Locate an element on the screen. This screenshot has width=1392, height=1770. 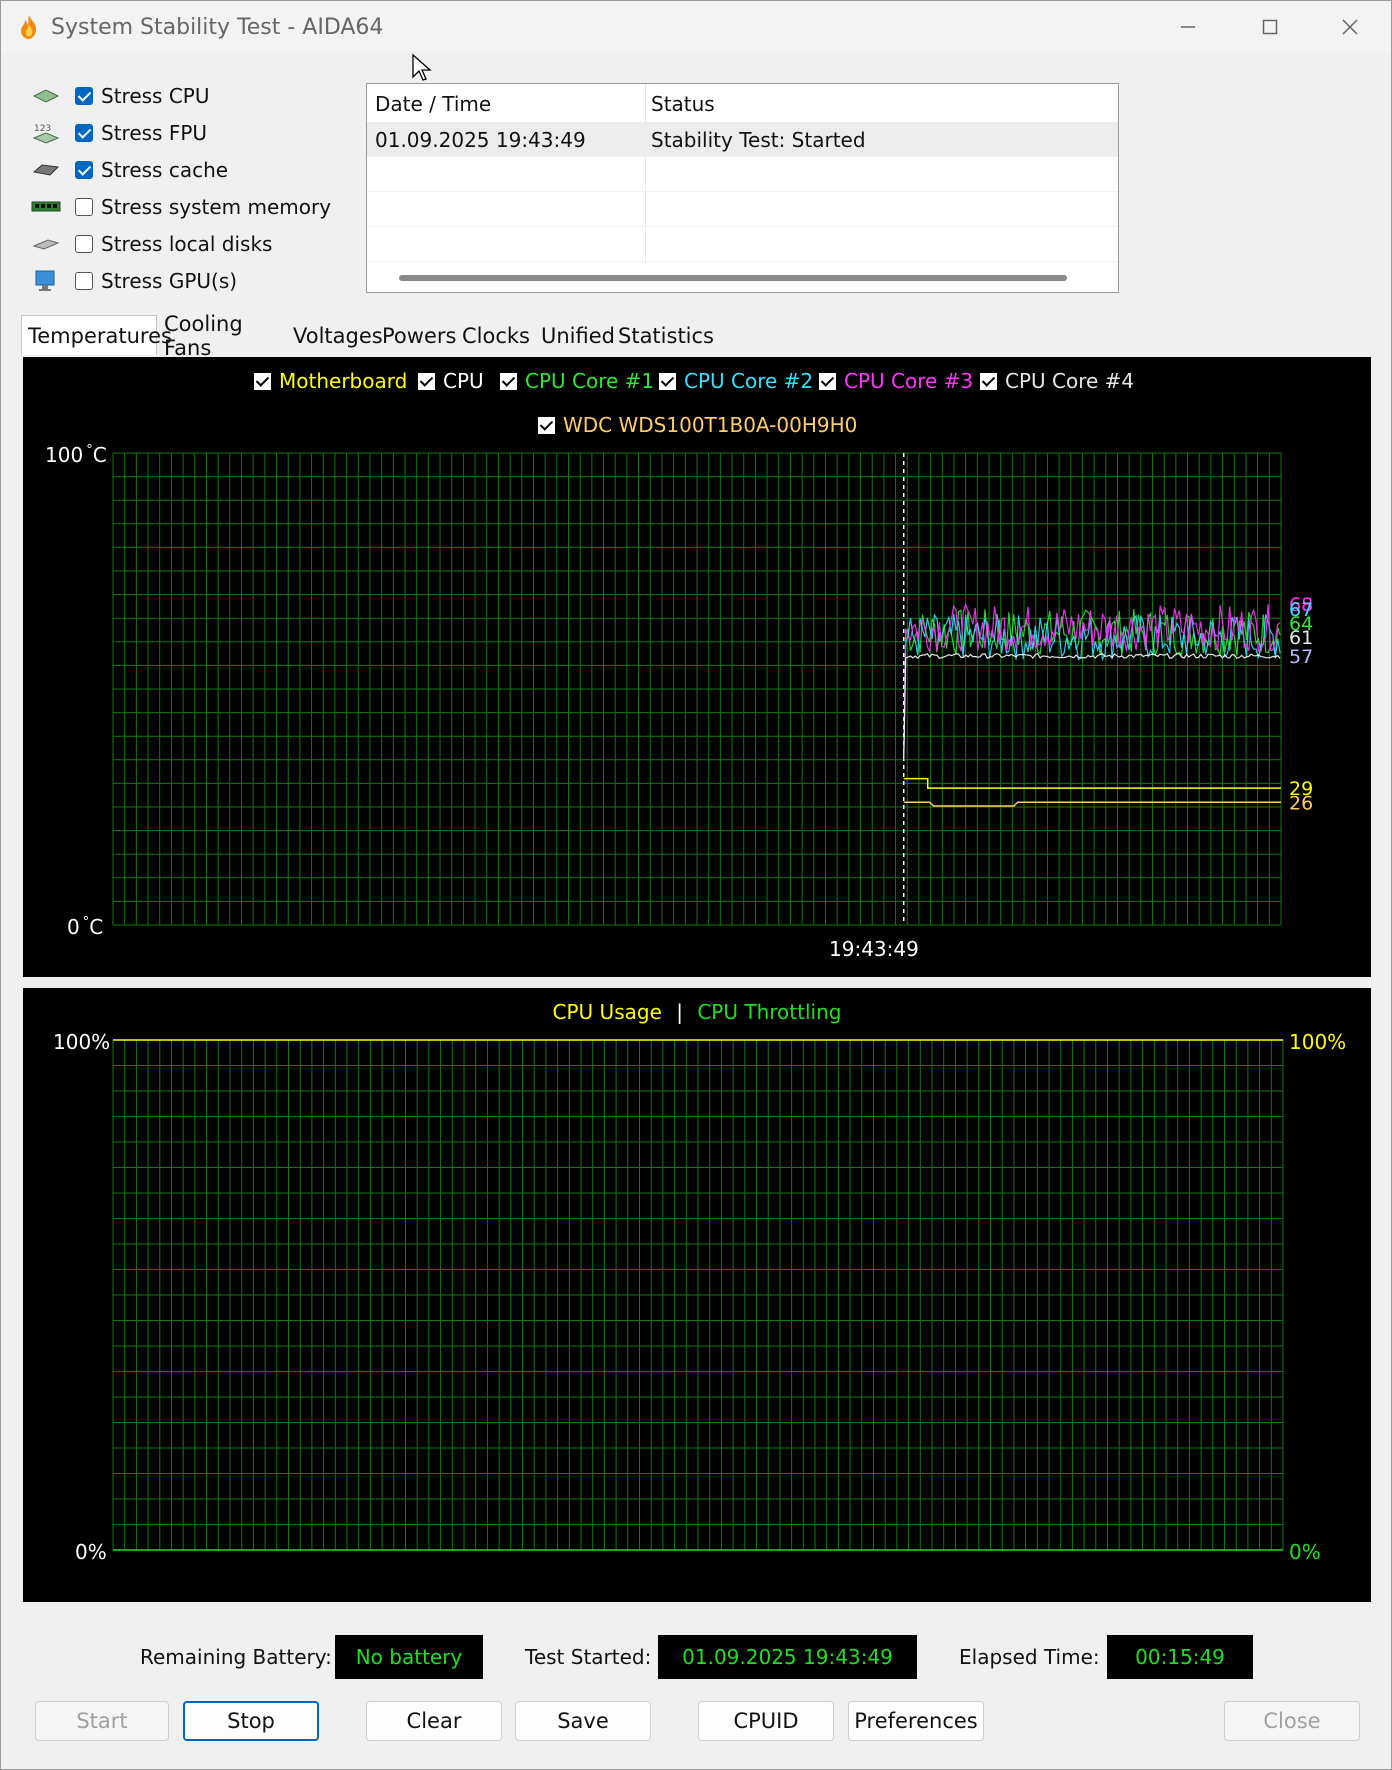
gpu-monitor-icon is located at coordinates (46, 281).